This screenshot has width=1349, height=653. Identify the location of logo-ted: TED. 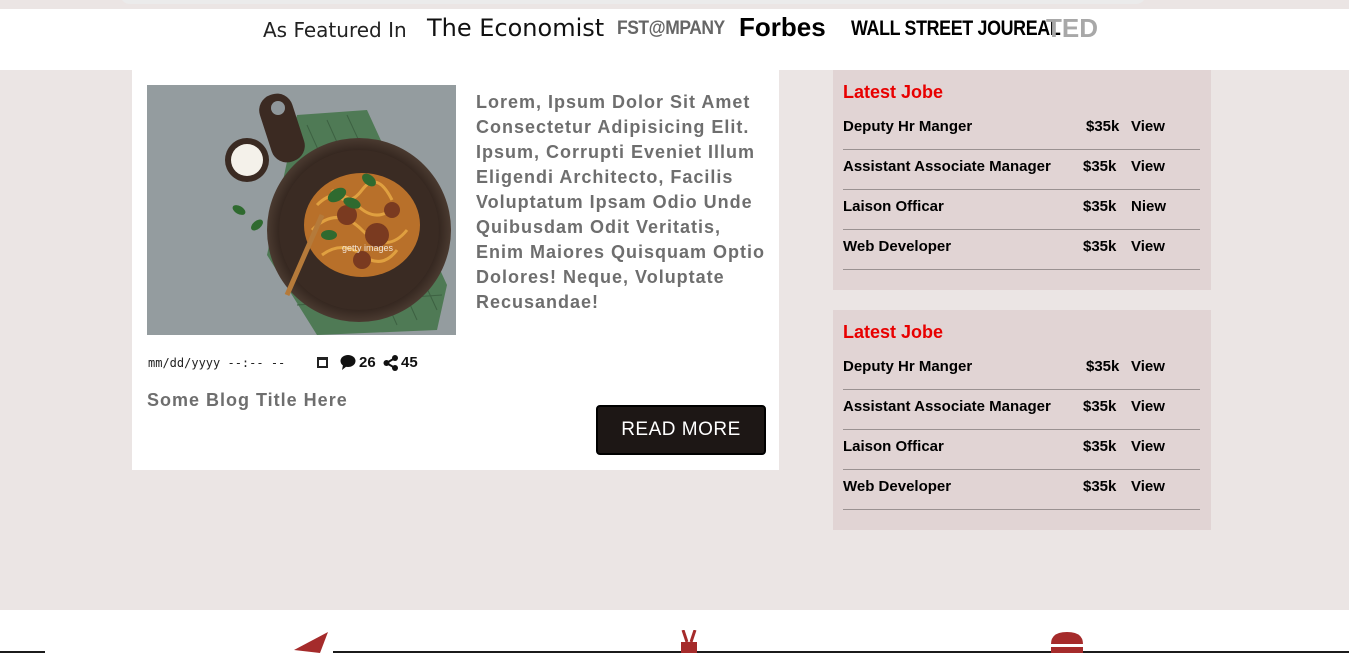
(1072, 28).